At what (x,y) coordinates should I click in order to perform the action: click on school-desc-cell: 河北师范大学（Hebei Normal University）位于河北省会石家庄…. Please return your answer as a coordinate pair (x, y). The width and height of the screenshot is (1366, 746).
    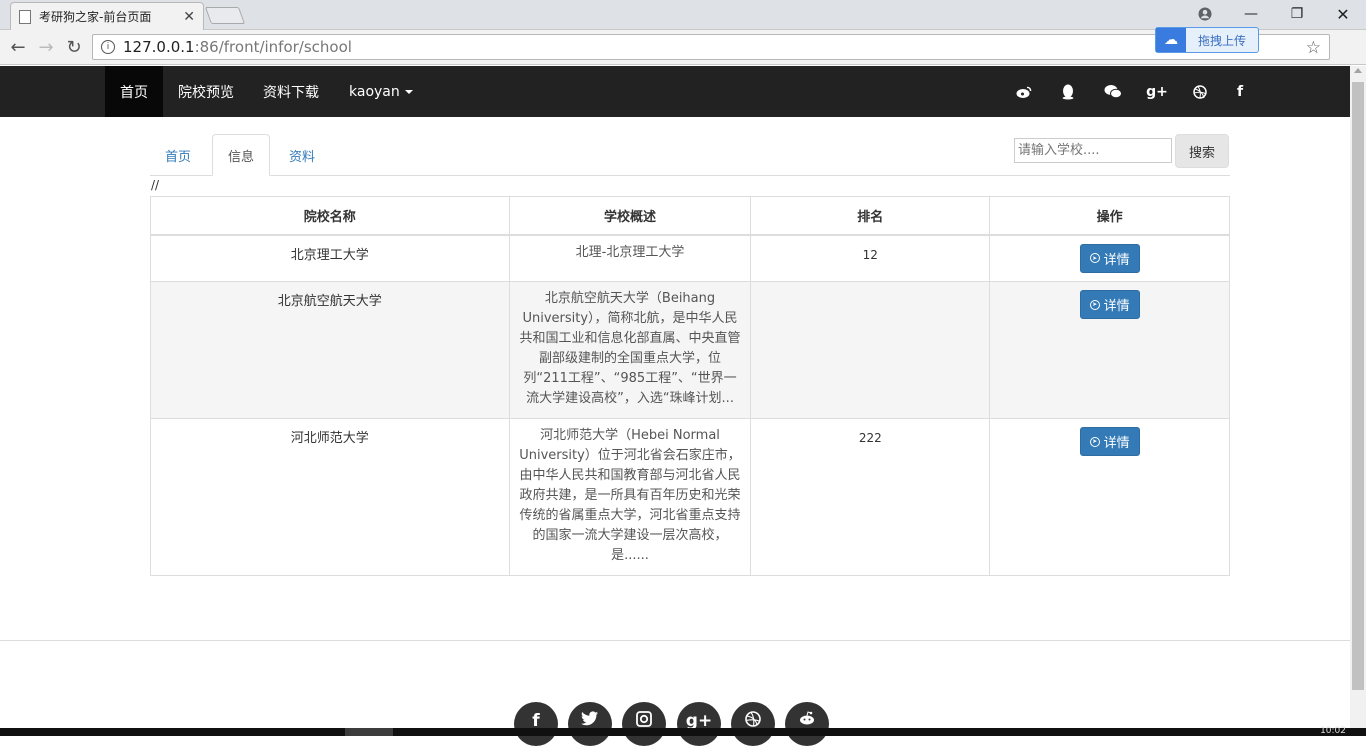
    Looking at the image, I should click on (630, 497).